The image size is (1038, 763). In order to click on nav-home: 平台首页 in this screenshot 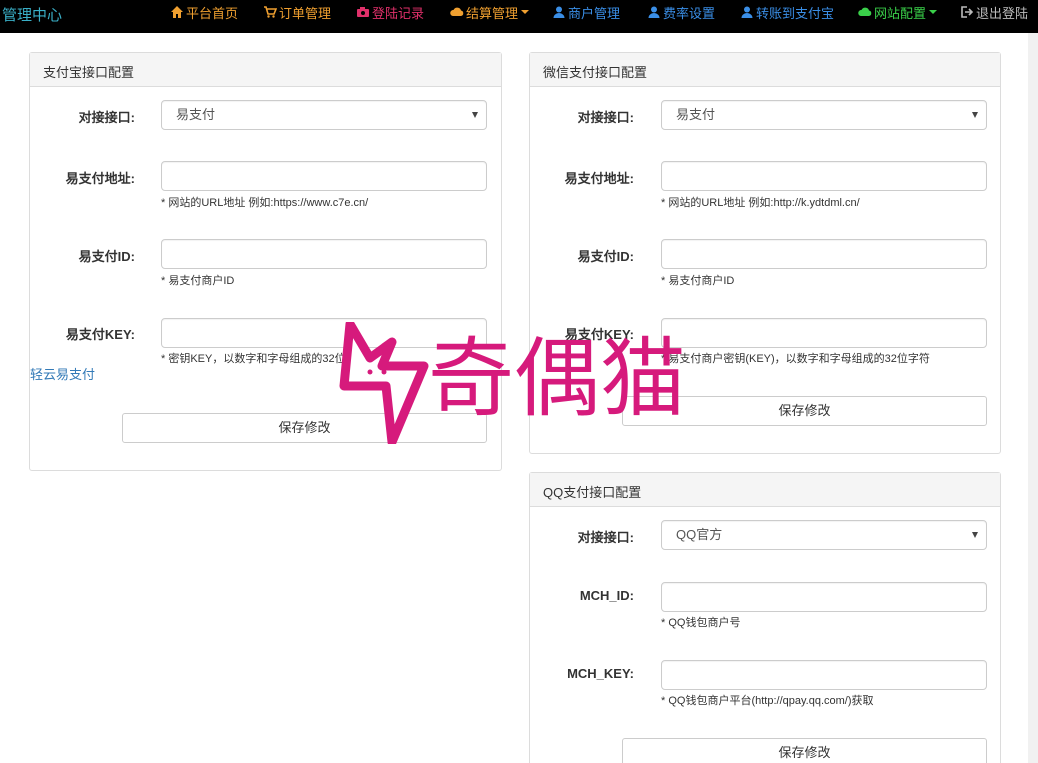, I will do `click(204, 12)`.